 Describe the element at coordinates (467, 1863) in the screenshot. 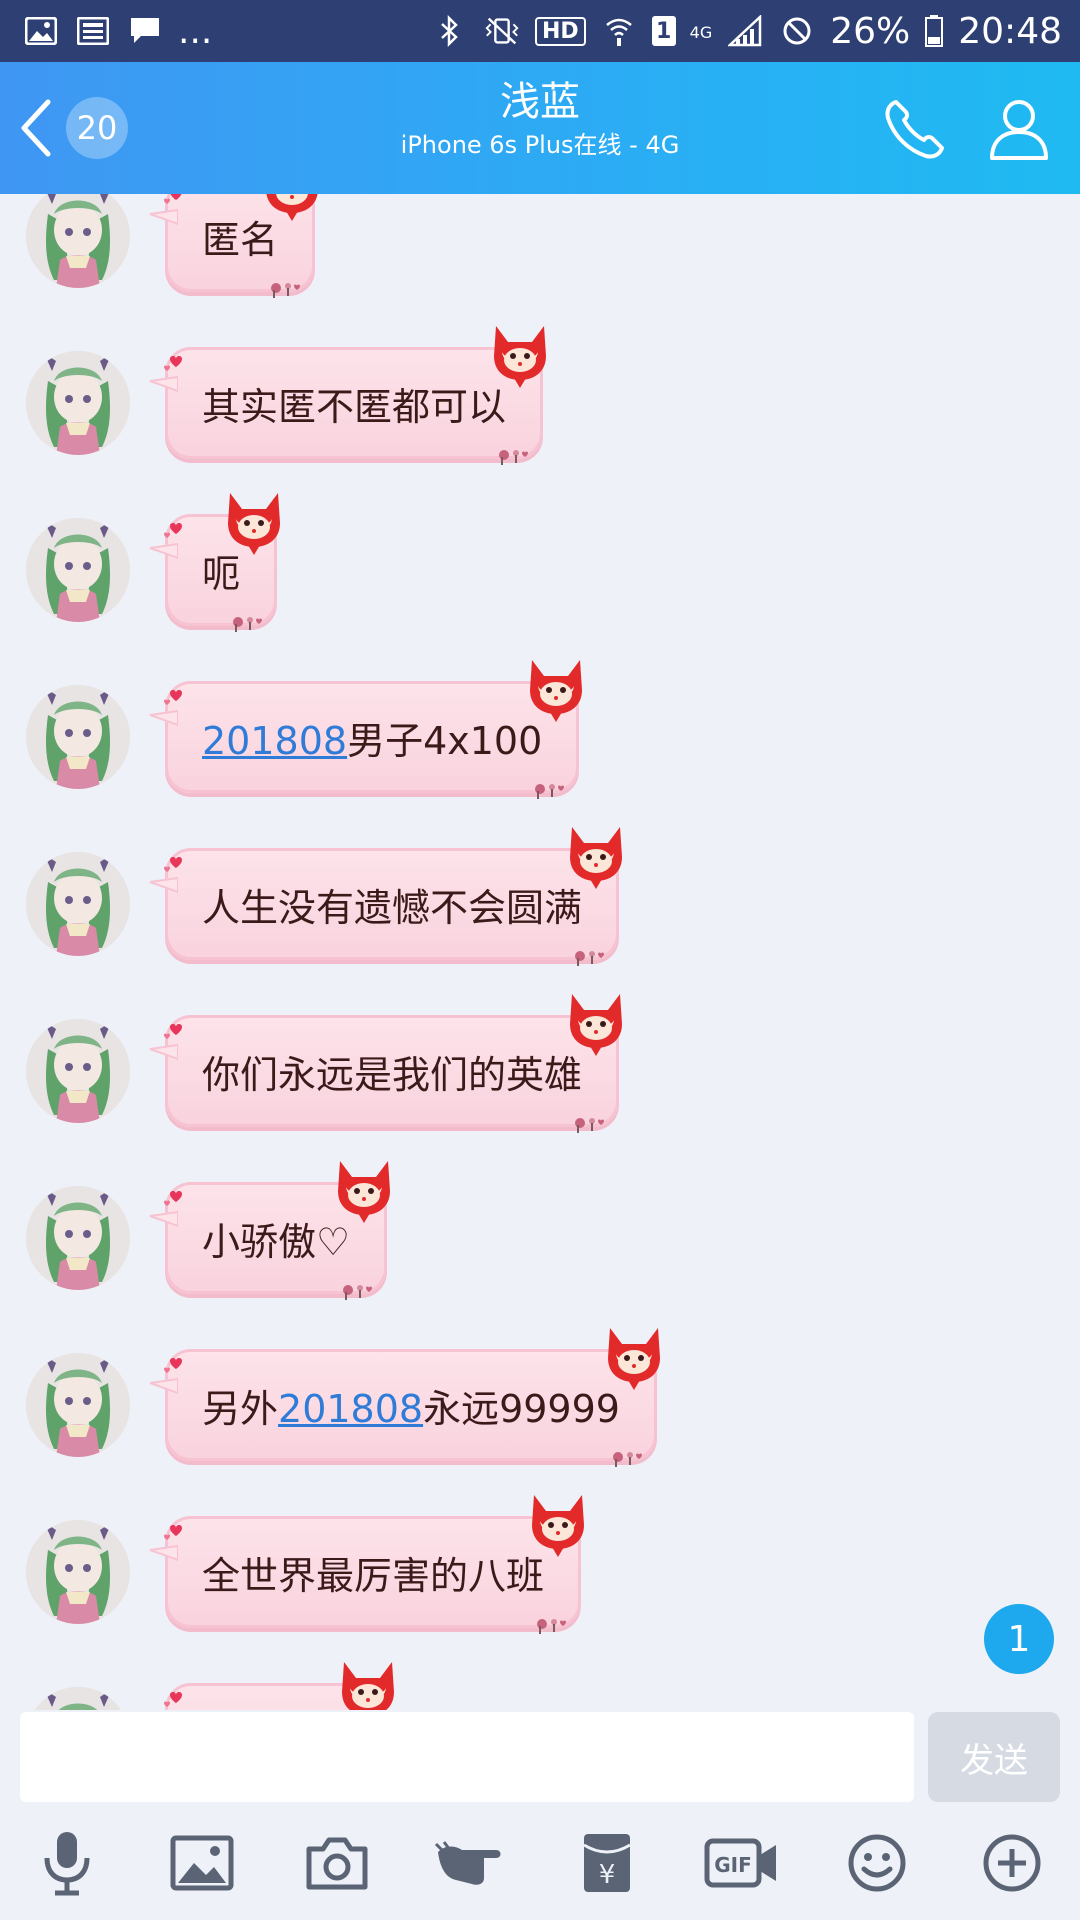

I see `poke-icon` at that location.